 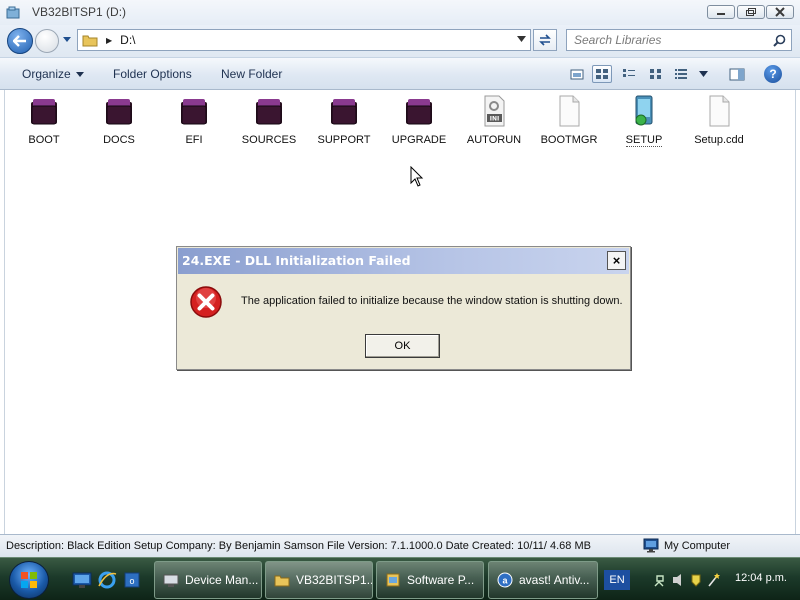 I want to click on file-item-efi: EFI, so click(x=194, y=120).